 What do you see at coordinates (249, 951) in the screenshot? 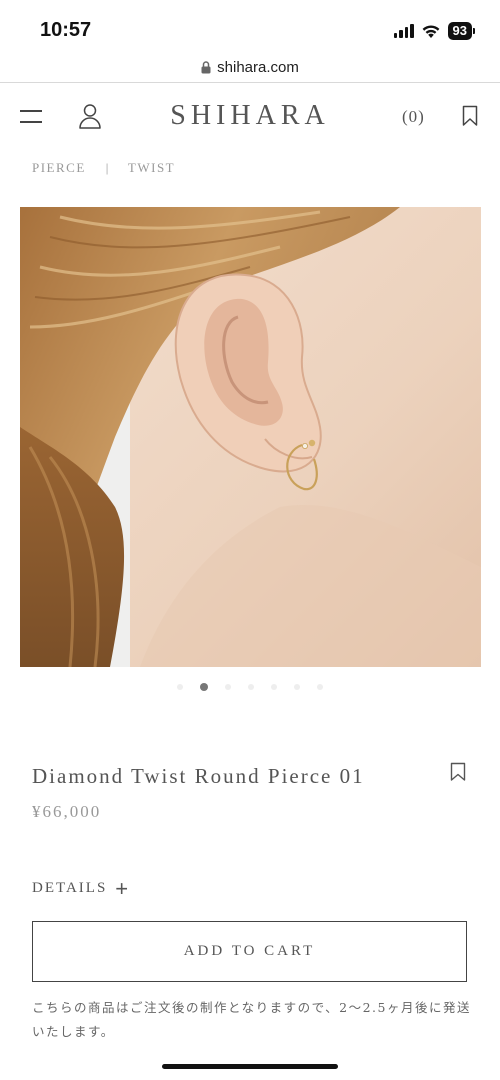
I see `add-to-cart-button: ADD TO CART` at bounding box center [249, 951].